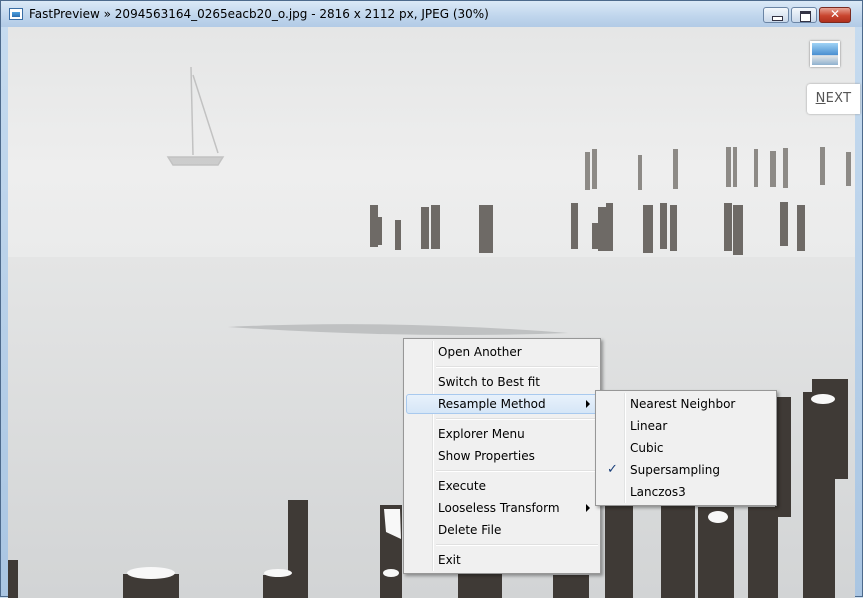 The width and height of the screenshot is (863, 598). What do you see at coordinates (825, 54) in the screenshot?
I see `image-thumbnail-icon` at bounding box center [825, 54].